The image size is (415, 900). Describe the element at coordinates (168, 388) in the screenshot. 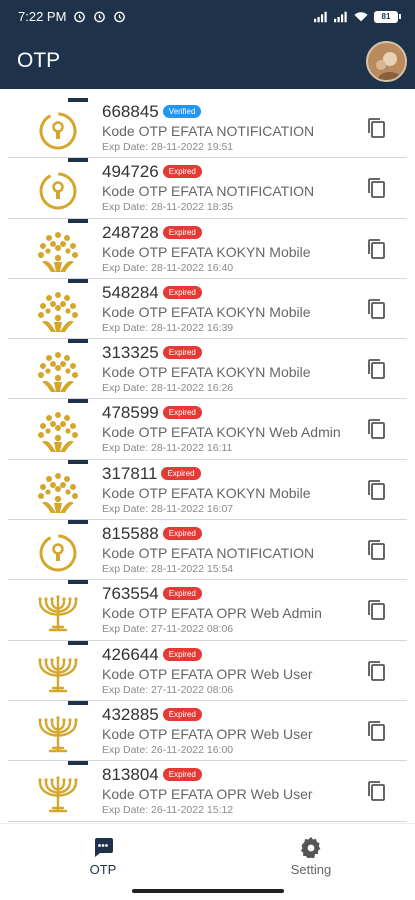

I see `otp-exp-date: Exp Date: 28-11-2022 16:26` at that location.